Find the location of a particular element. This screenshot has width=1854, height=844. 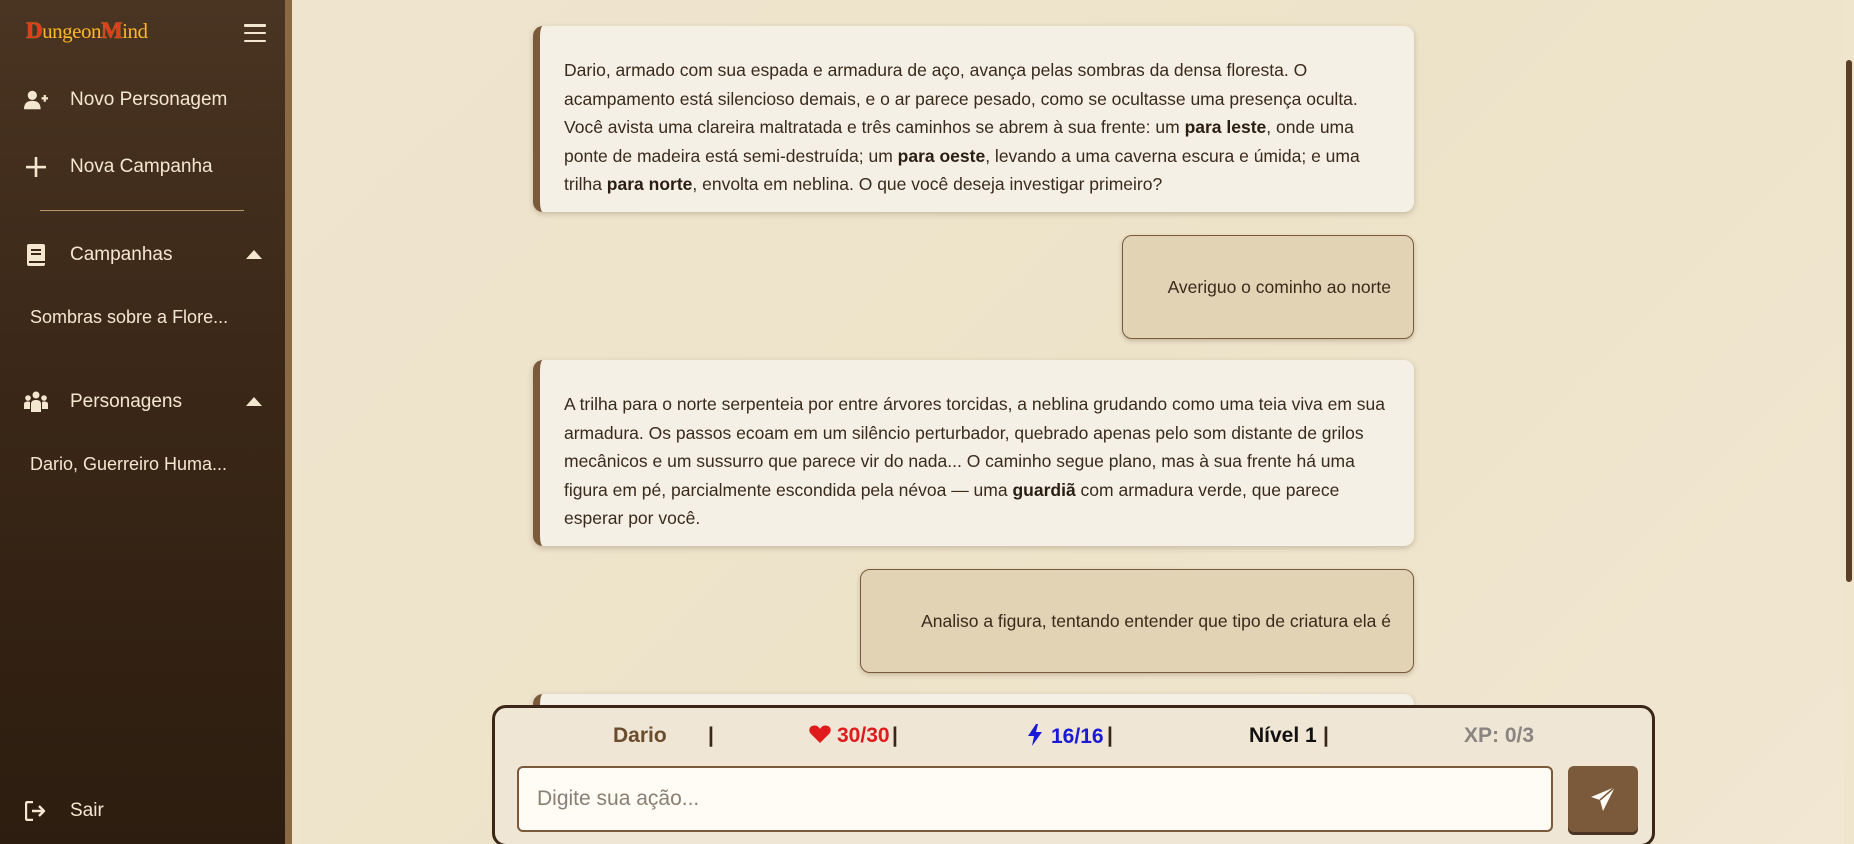

action-input is located at coordinates (1035, 799).